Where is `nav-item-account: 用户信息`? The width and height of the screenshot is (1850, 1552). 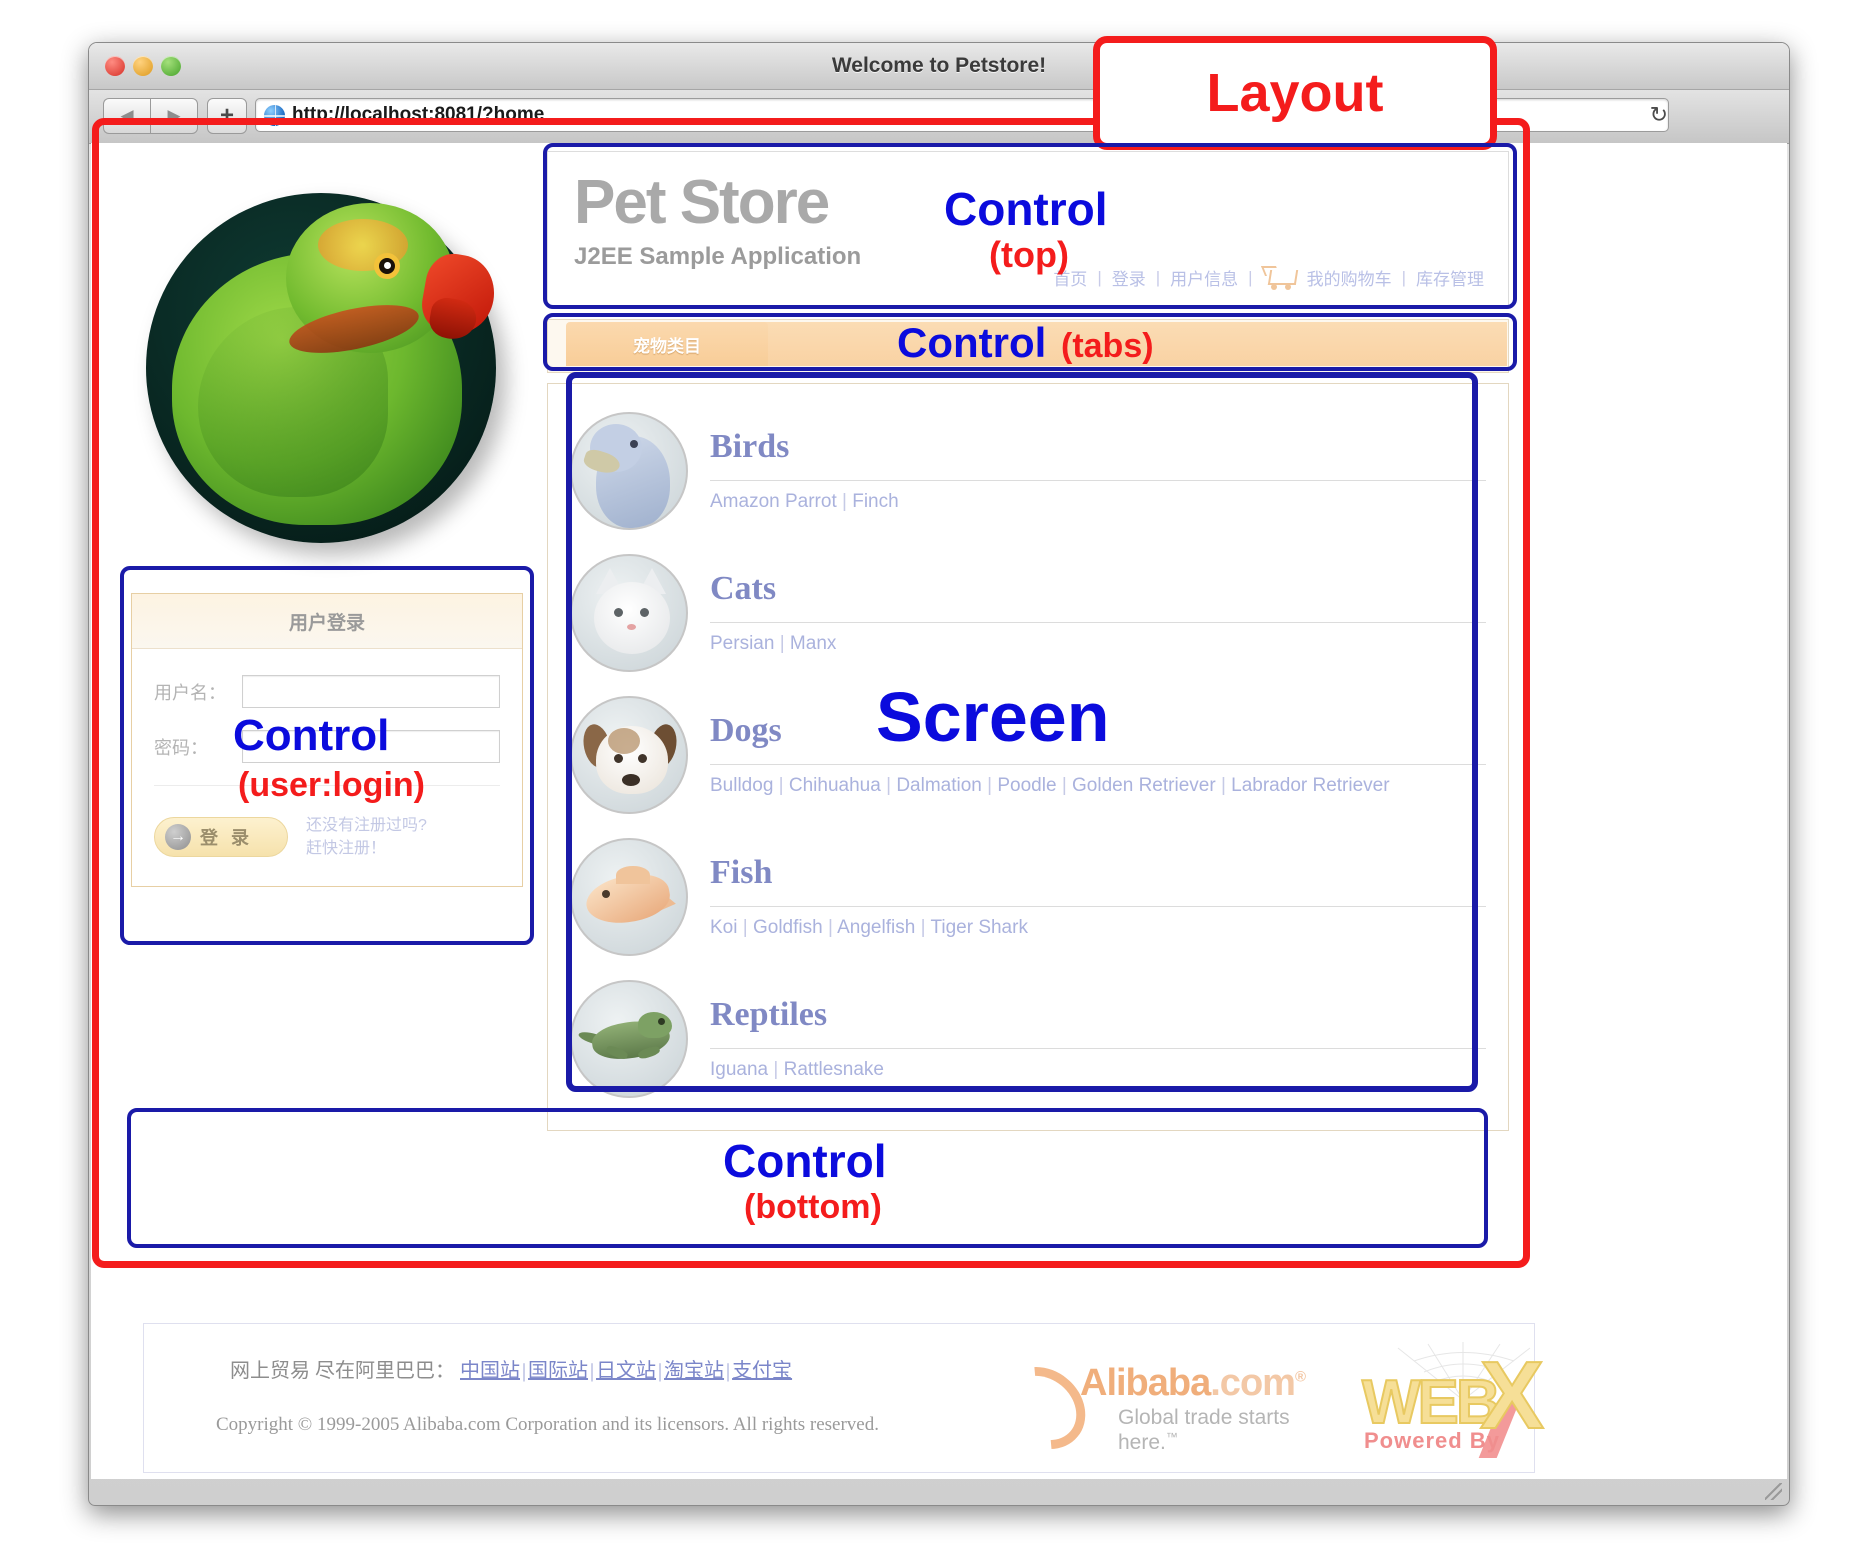
nav-item-account: 用户信息 is located at coordinates (1204, 277).